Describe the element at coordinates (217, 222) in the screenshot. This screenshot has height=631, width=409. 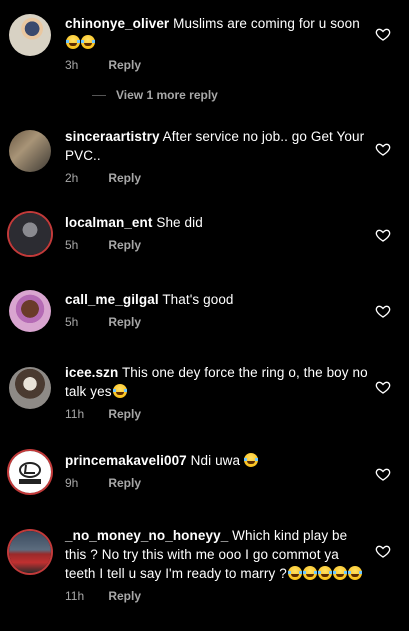
I see `comment-text: localman_ent She did` at that location.